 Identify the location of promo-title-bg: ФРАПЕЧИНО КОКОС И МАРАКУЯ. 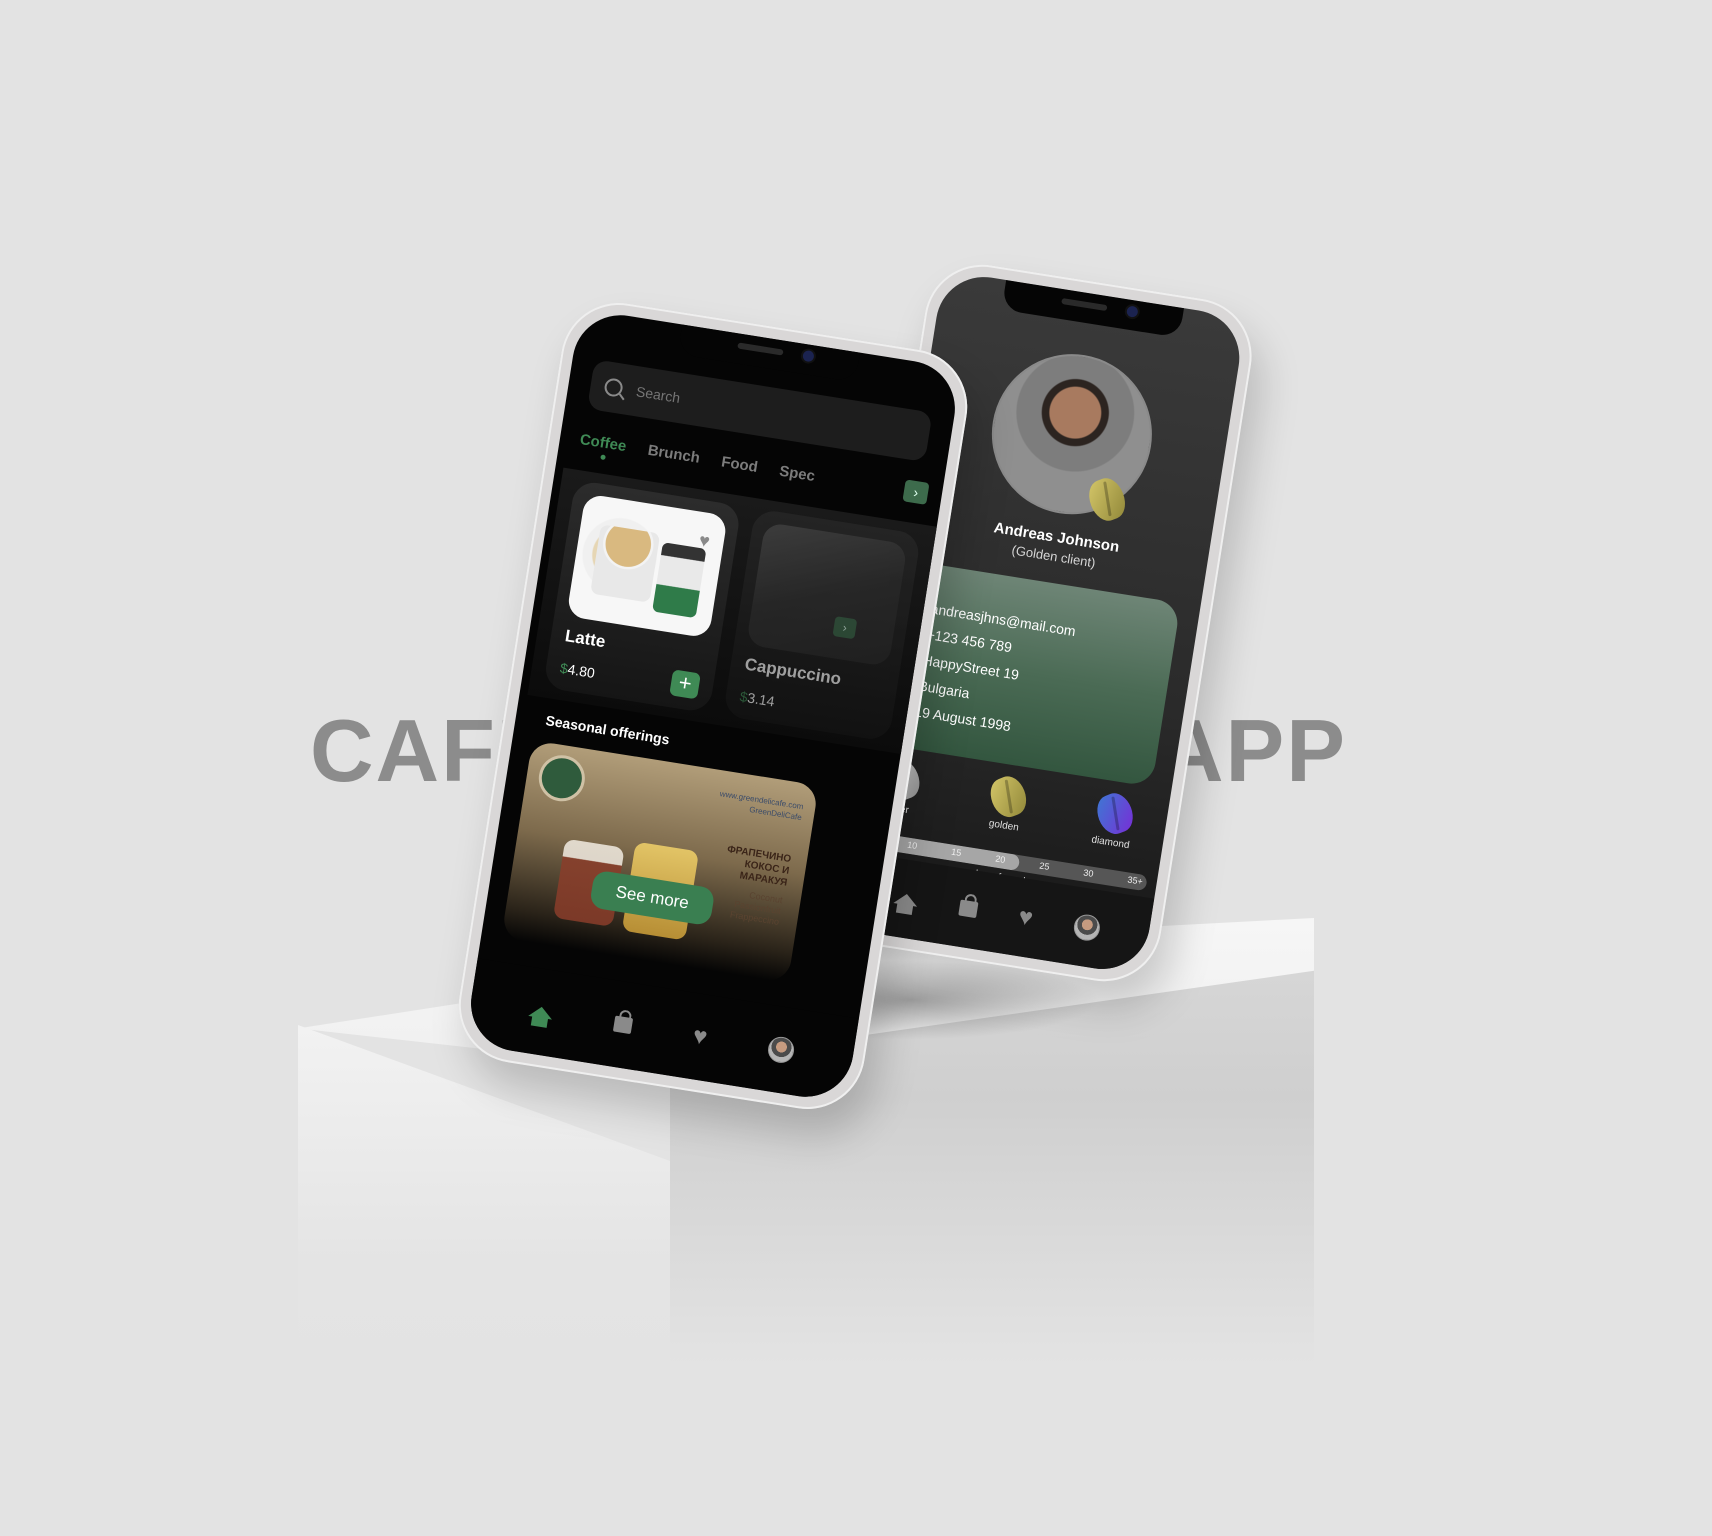
(759, 866).